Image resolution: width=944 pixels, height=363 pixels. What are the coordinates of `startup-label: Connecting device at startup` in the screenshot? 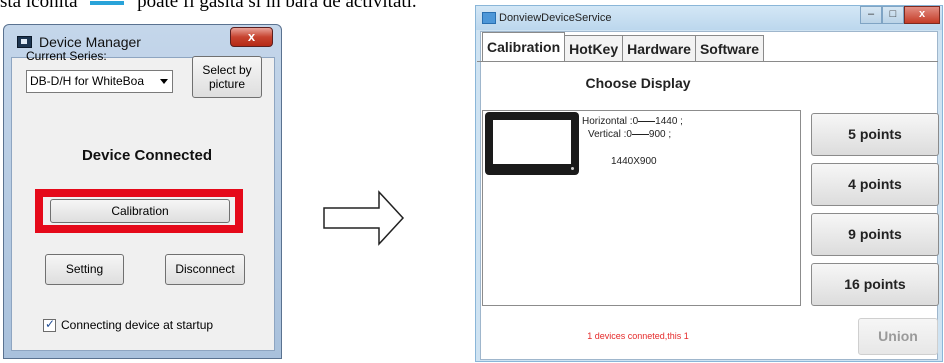 It's located at (137, 325).